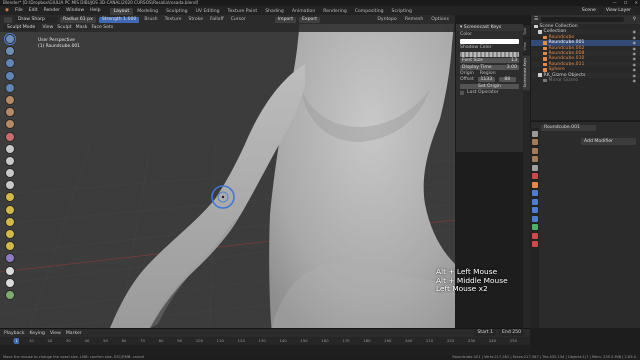 The image size is (640, 360). Describe the element at coordinates (274, 11) in the screenshot. I see `workspace-tab-shading: Shading` at that location.